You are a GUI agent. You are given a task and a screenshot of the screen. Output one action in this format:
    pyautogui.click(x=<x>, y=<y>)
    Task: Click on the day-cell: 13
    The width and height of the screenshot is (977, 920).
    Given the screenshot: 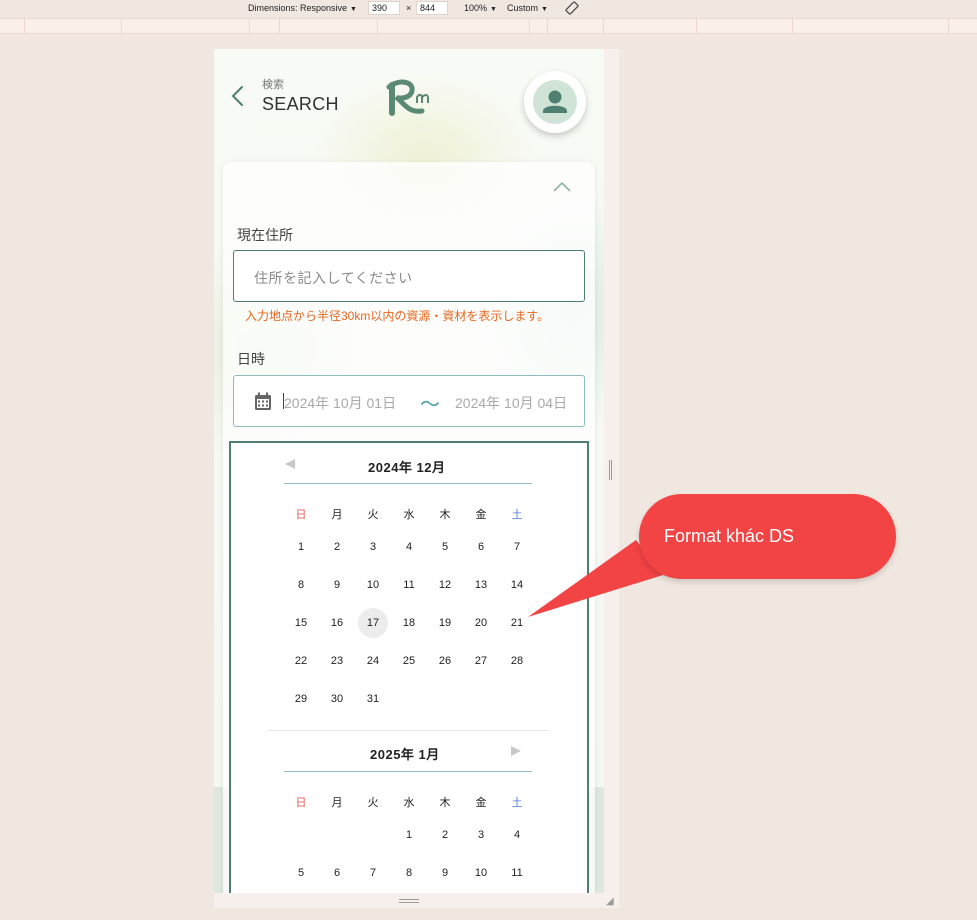 What is the action you would take?
    pyautogui.click(x=481, y=585)
    